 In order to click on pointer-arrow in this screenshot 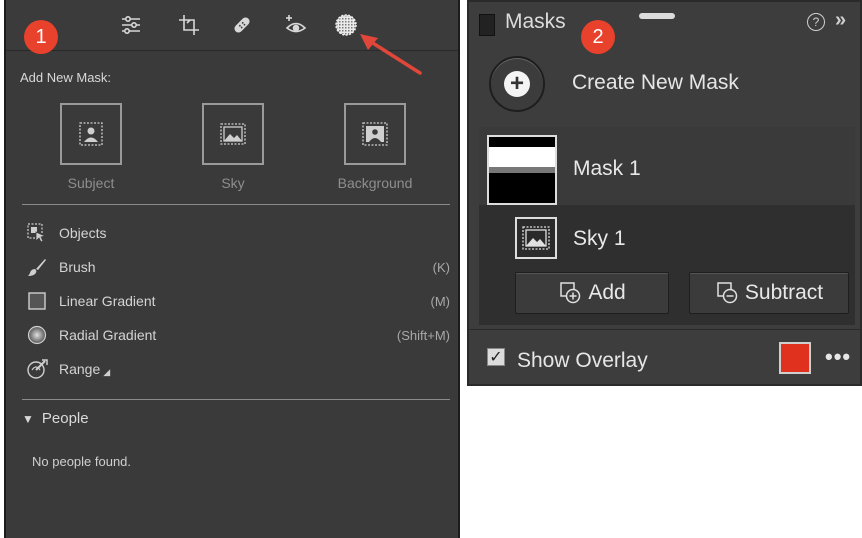, I will do `click(391, 54)`.